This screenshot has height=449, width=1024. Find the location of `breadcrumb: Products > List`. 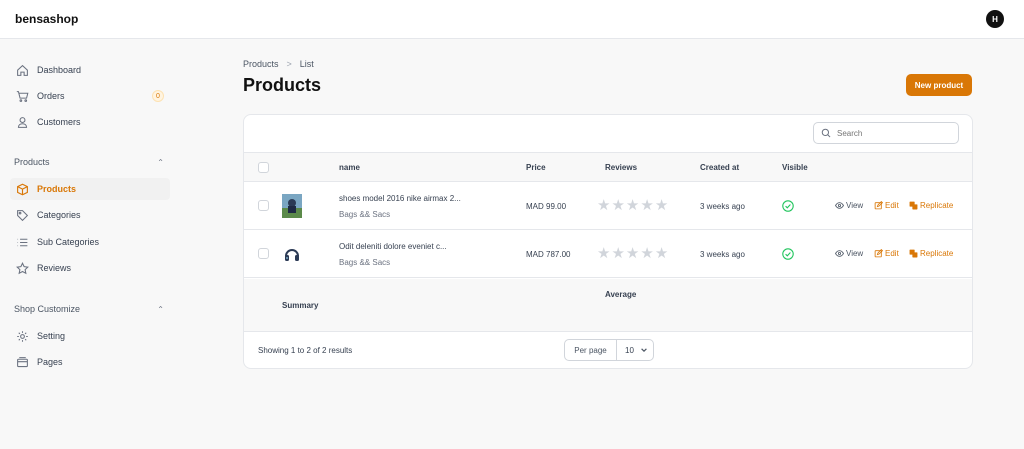

breadcrumb: Products > List is located at coordinates (278, 64).